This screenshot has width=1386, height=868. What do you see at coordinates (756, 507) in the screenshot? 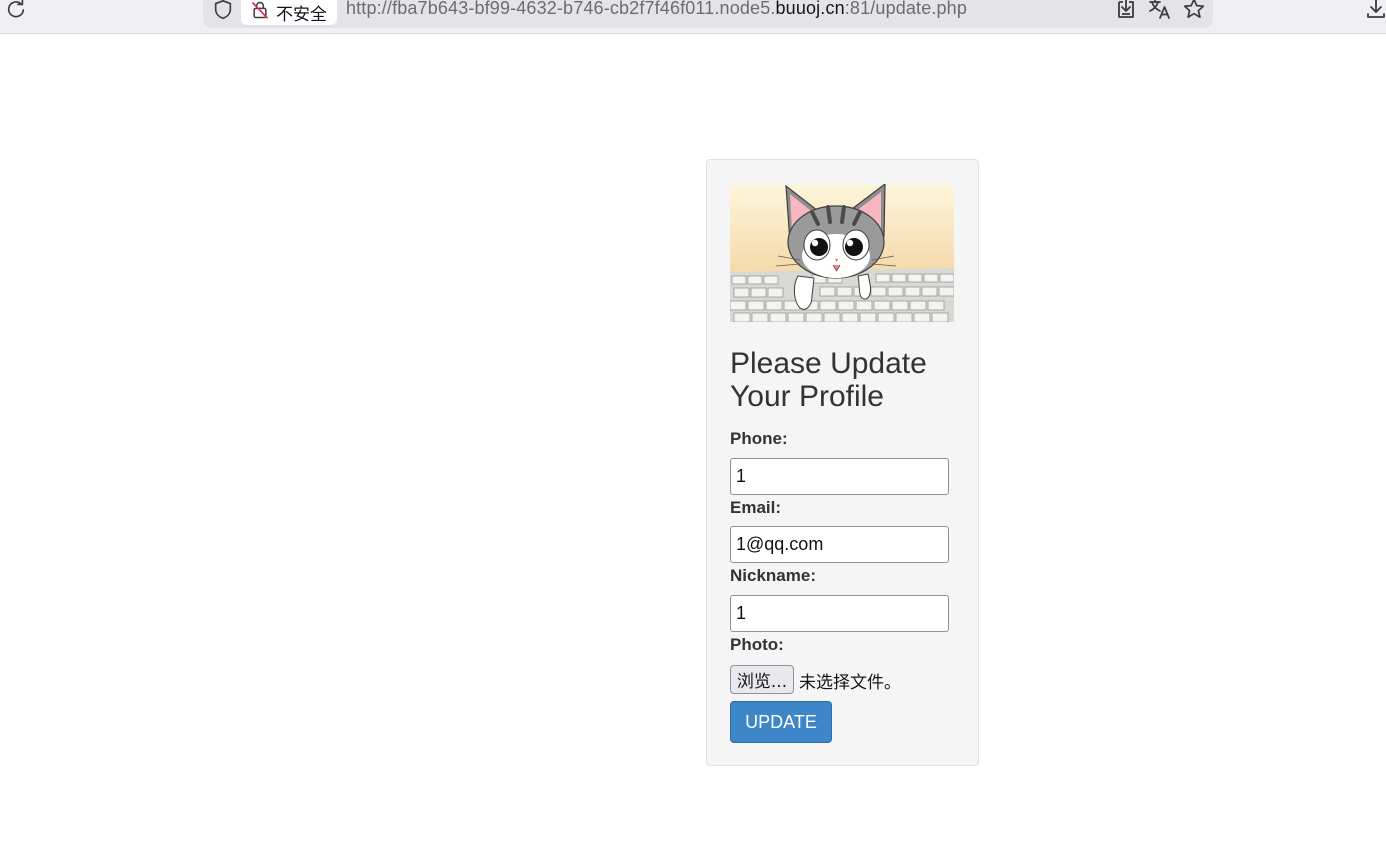
I see `email-label: Email:` at bounding box center [756, 507].